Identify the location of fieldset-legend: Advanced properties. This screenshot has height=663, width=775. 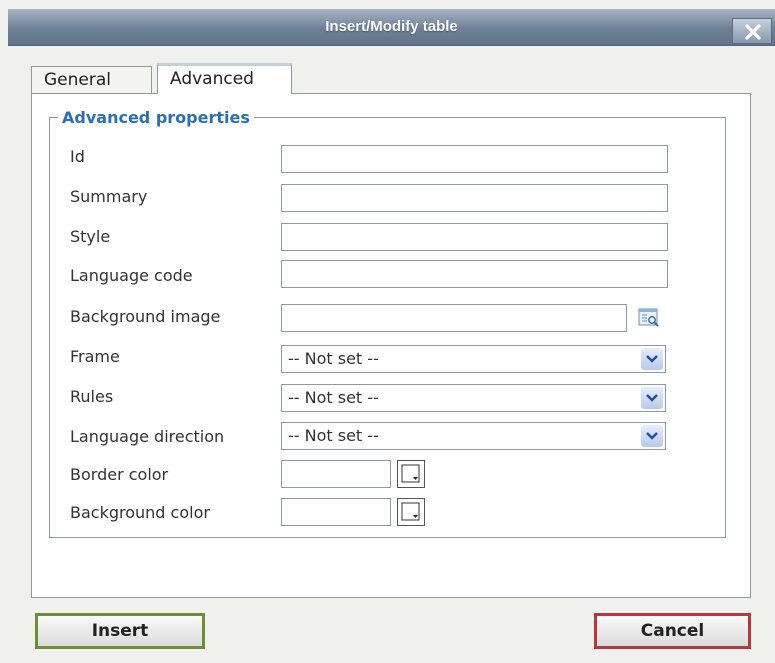
(156, 117).